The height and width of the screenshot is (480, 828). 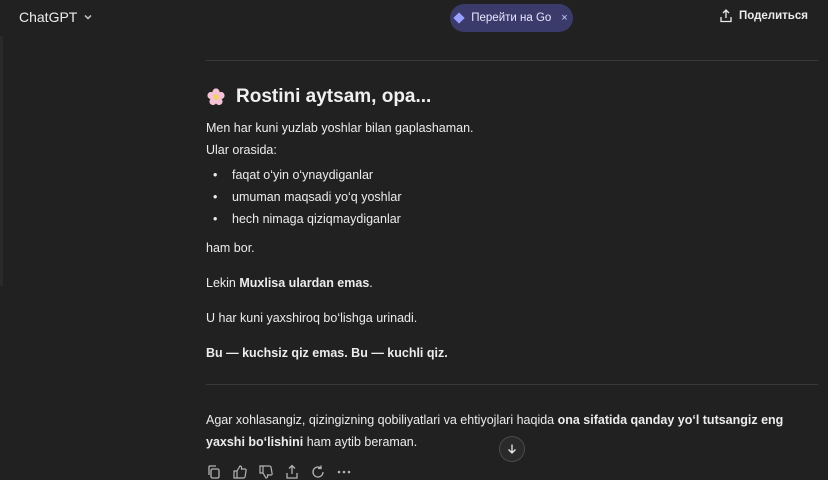 What do you see at coordinates (726, 16) in the screenshot?
I see `share-icon` at bounding box center [726, 16].